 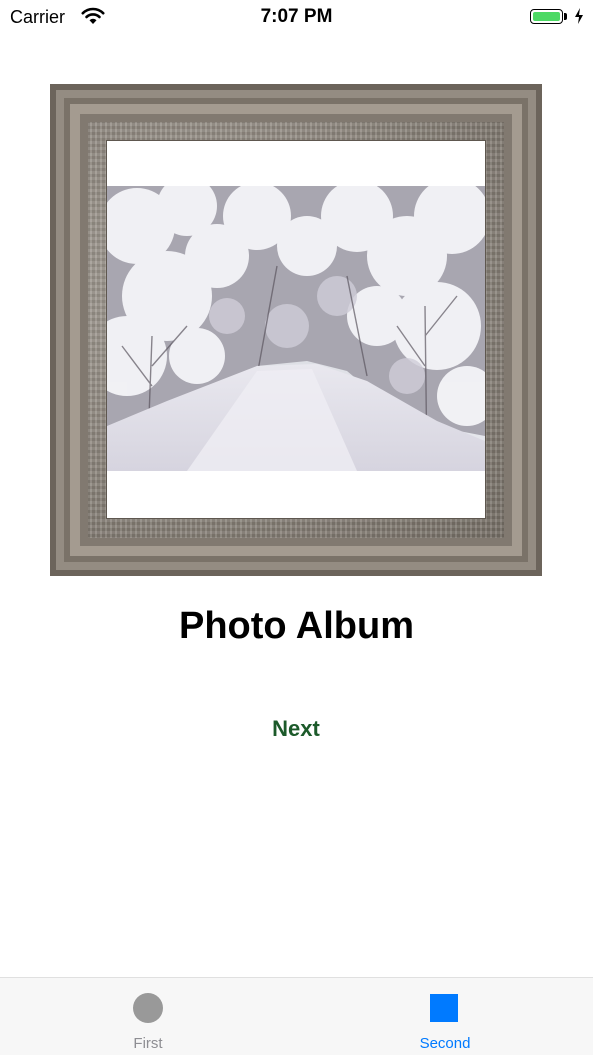 What do you see at coordinates (296, 729) in the screenshot?
I see `next-button: Next` at bounding box center [296, 729].